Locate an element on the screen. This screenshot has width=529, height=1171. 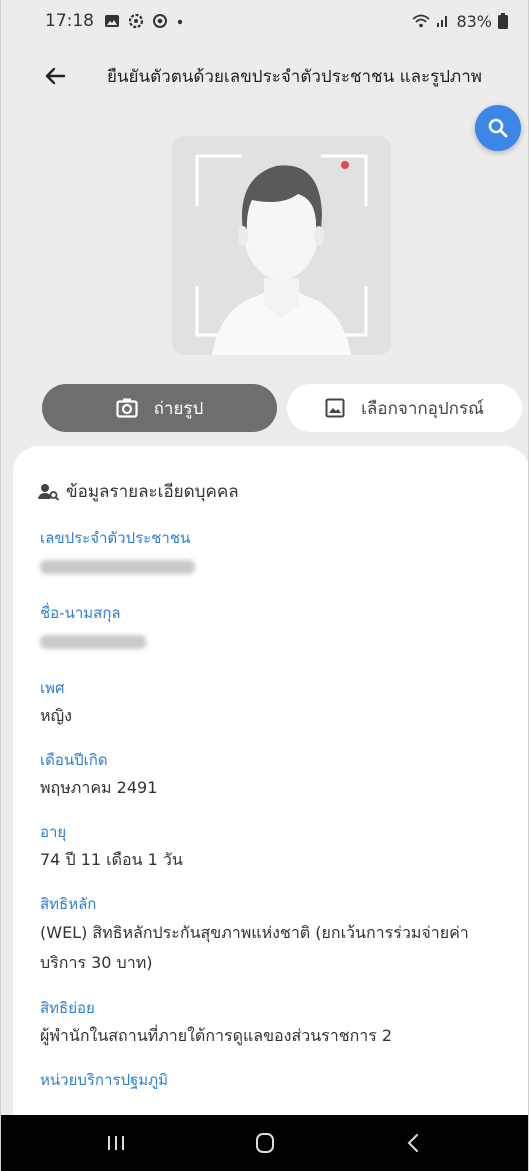
nav-back-button is located at coordinates (414, 1143).